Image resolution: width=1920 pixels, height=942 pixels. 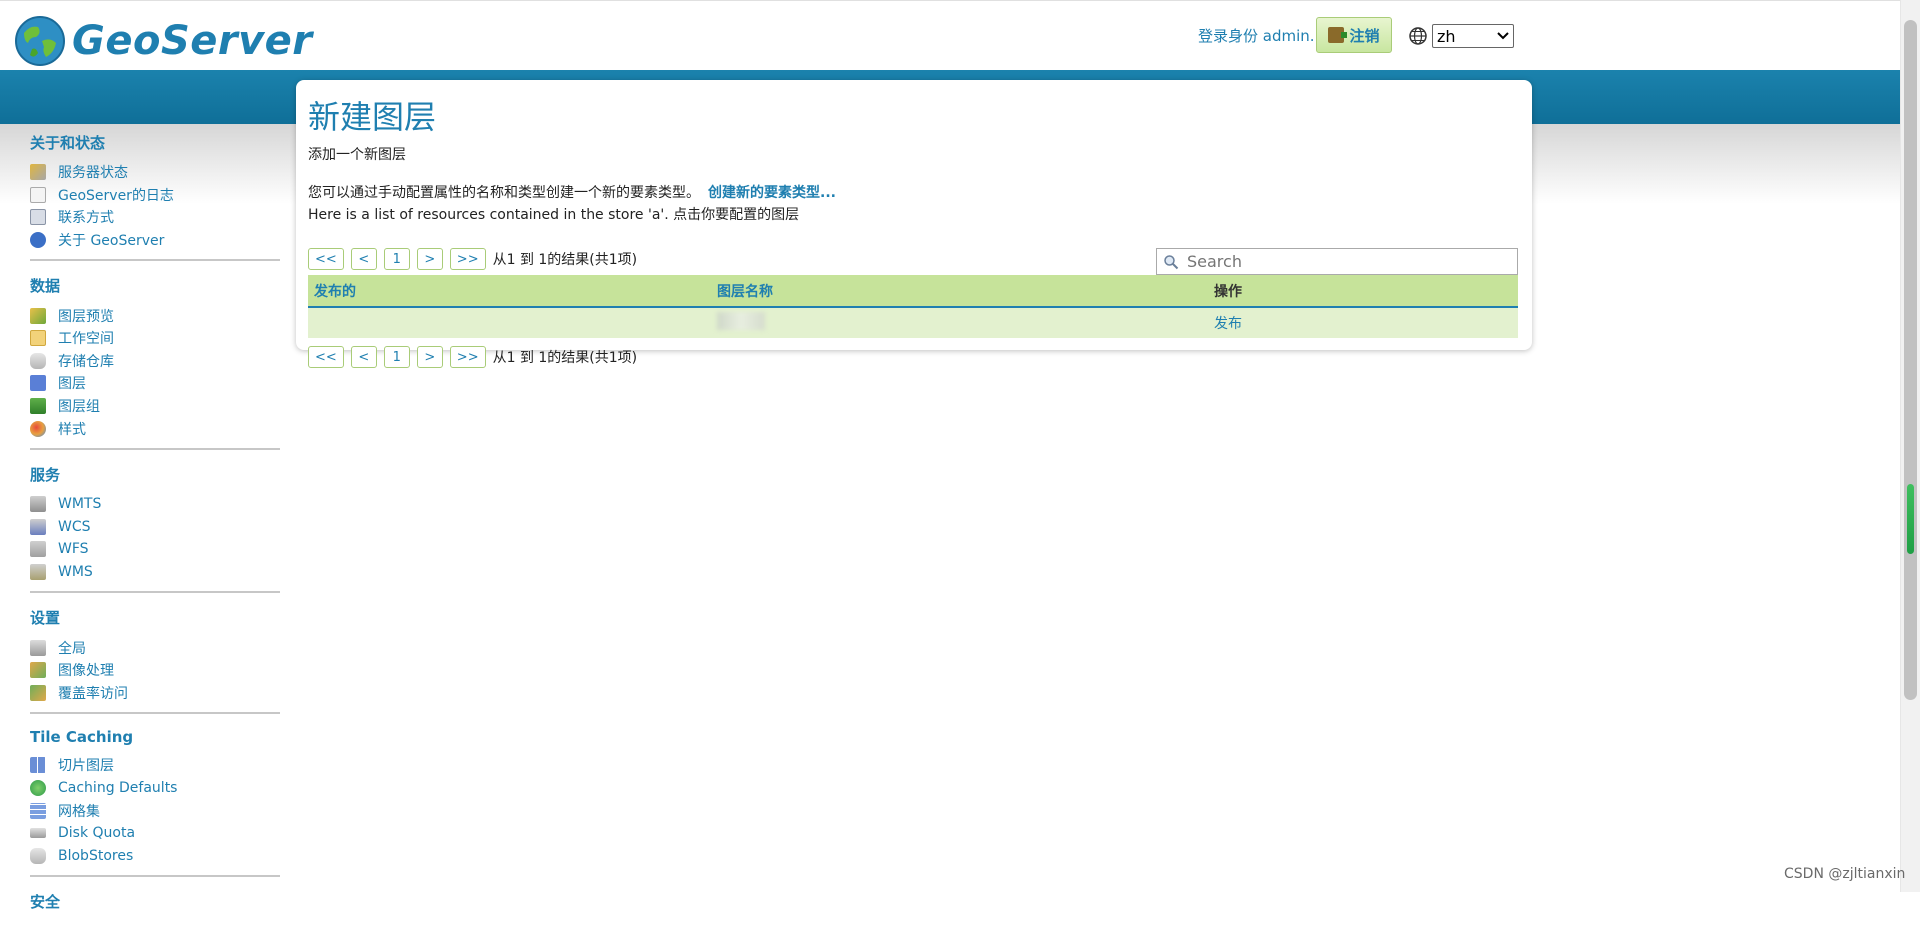 What do you see at coordinates (73, 549) in the screenshot?
I see `sidebar-item-label: WFS` at bounding box center [73, 549].